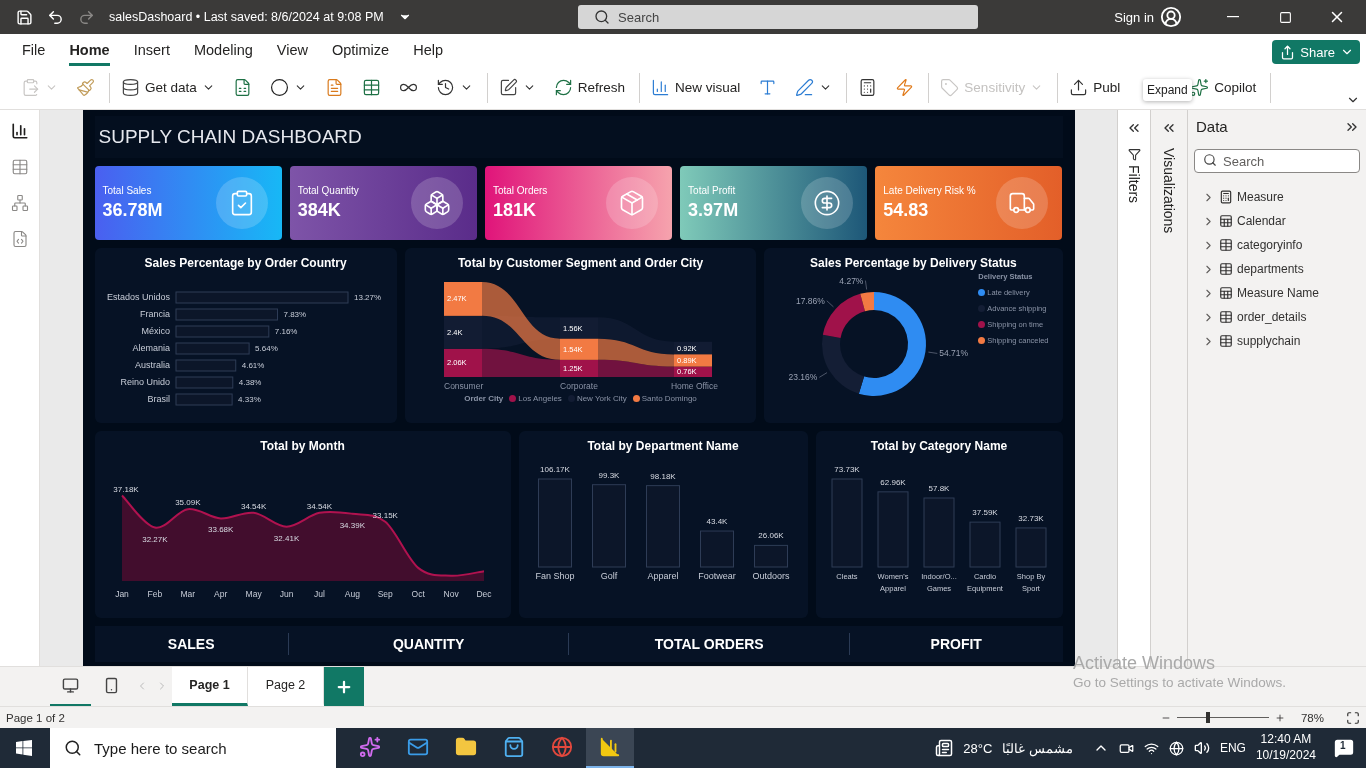 This screenshot has height=768, width=1366. What do you see at coordinates (34, 54) in the screenshot?
I see `menu-tab: File` at bounding box center [34, 54].